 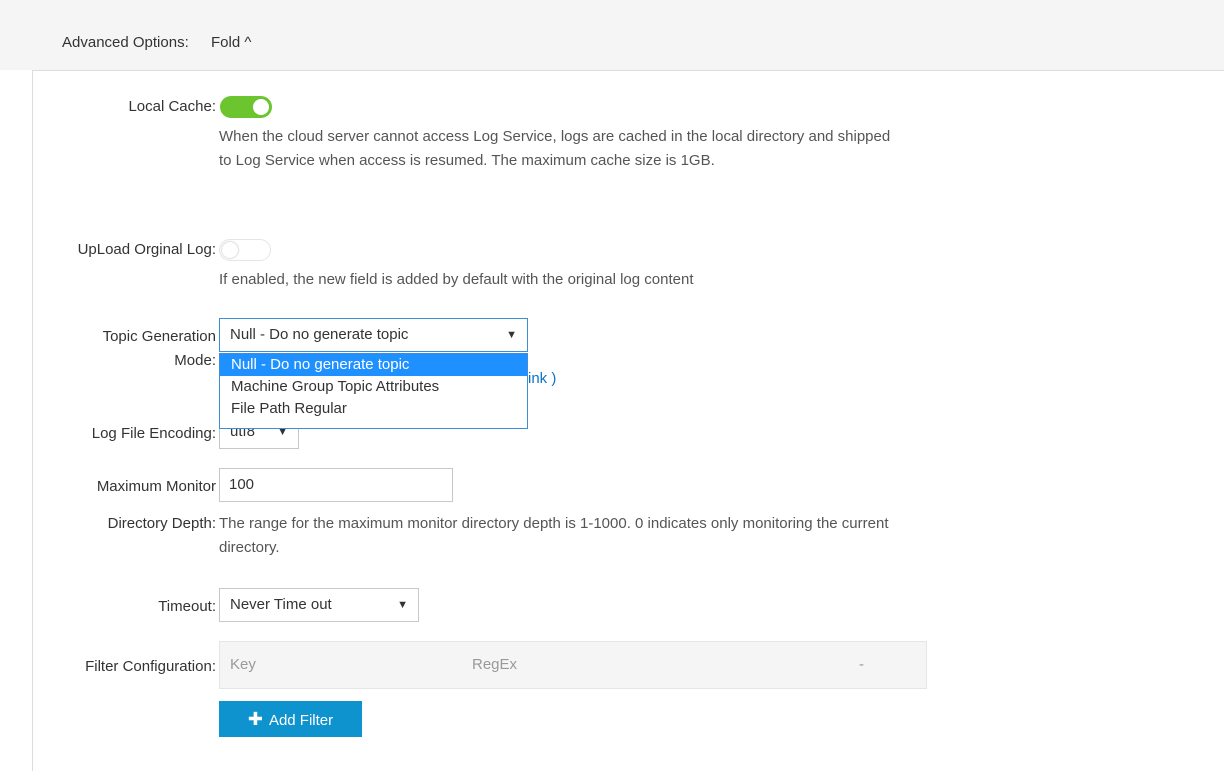 I want to click on option-null: Null - Do no generate topic, so click(x=373, y=365).